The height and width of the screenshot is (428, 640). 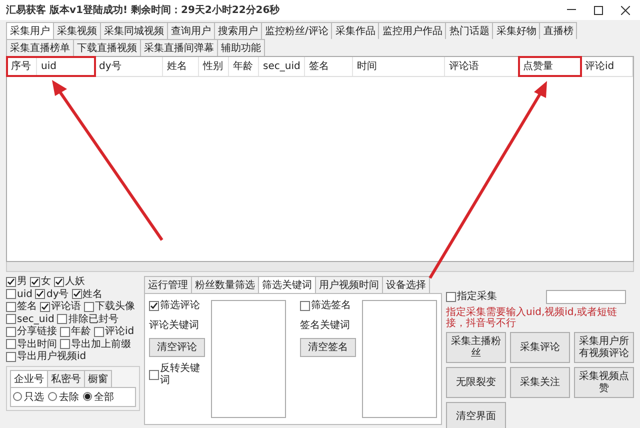 I want to click on checkbox: 下载头像, so click(x=109, y=306).